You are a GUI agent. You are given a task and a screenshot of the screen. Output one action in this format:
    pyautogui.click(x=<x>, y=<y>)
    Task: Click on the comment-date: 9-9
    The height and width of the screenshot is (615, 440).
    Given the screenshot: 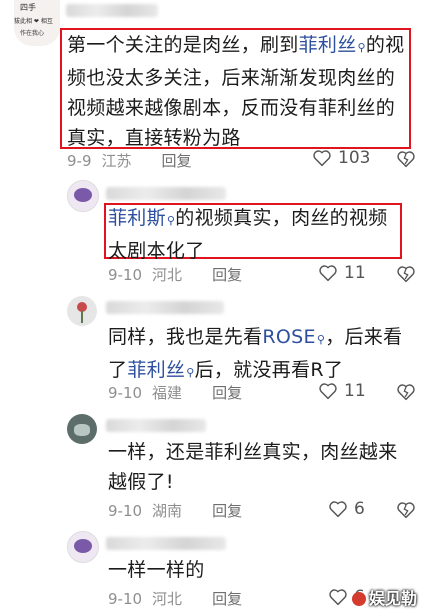 What is the action you would take?
    pyautogui.click(x=79, y=160)
    